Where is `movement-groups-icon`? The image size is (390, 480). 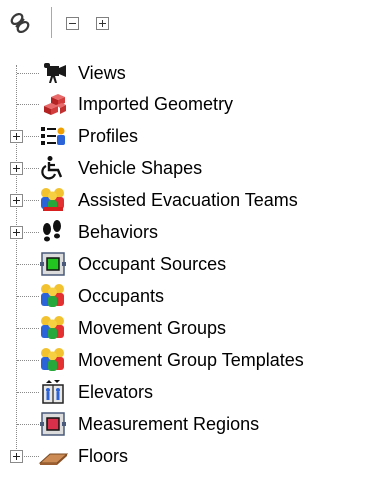 movement-groups-icon is located at coordinates (53, 328).